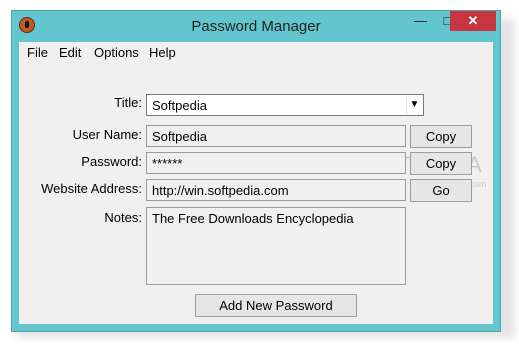  I want to click on chevron-down-icon: ▼, so click(414, 105).